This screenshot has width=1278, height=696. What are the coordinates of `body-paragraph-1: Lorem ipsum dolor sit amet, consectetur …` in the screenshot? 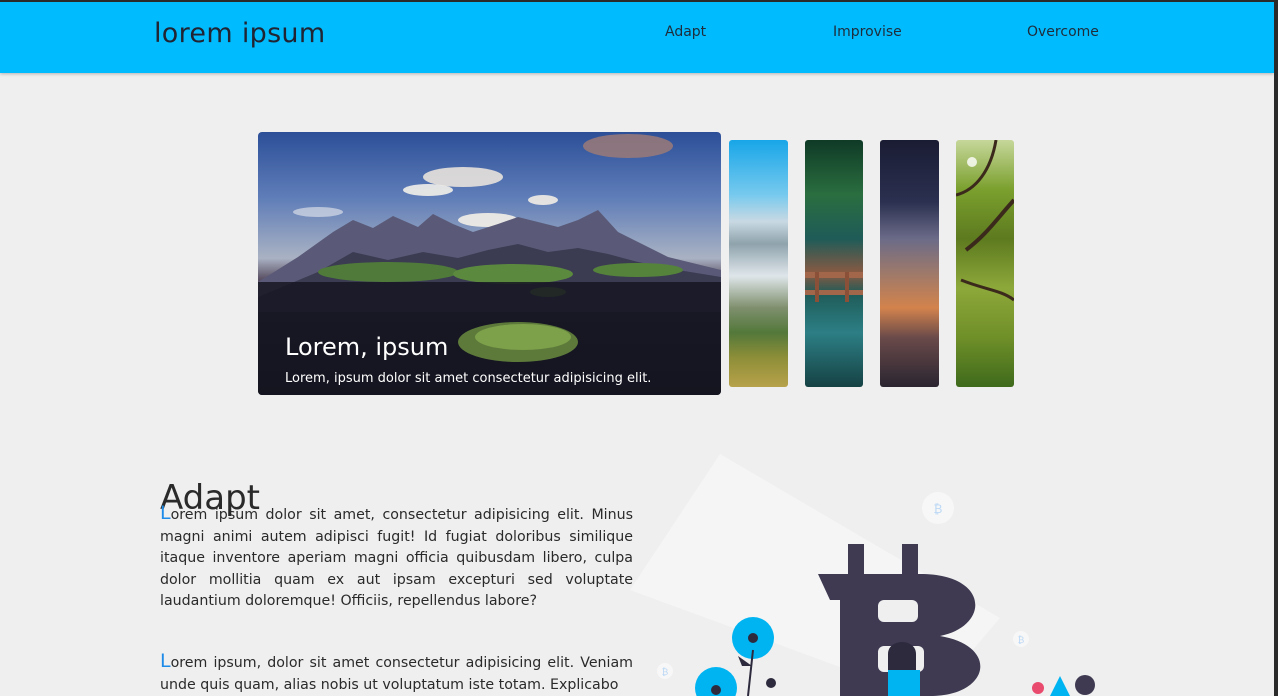 It's located at (396, 557).